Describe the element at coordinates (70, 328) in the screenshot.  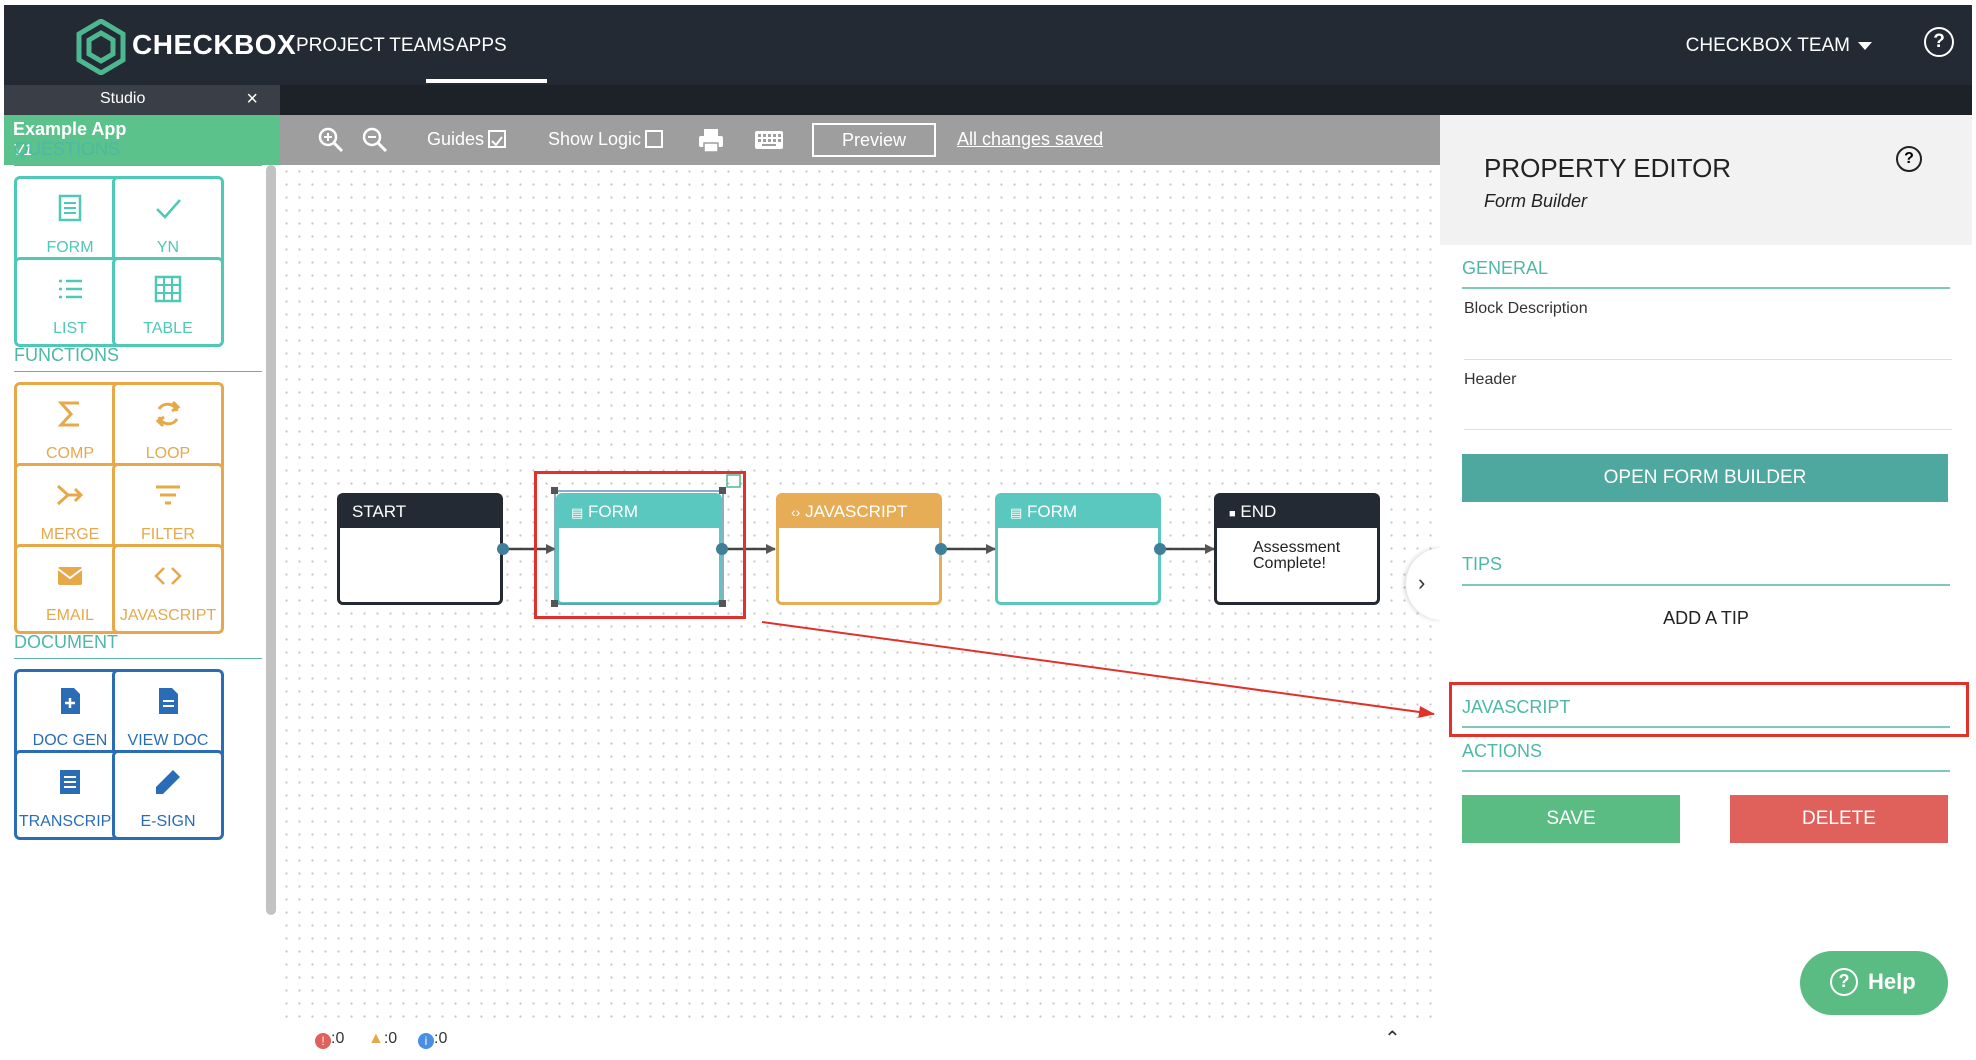
I see `block-list-label: LIST` at that location.